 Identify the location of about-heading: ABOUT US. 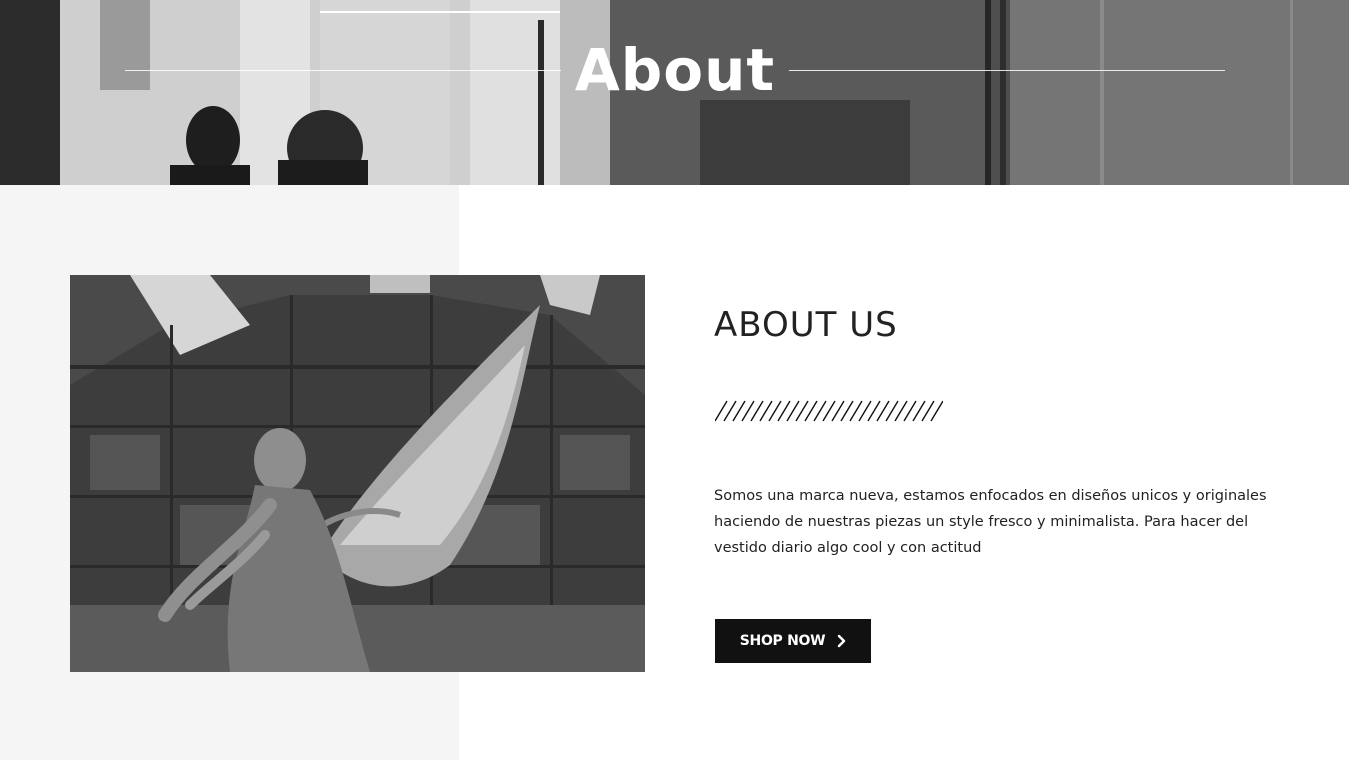
(806, 325).